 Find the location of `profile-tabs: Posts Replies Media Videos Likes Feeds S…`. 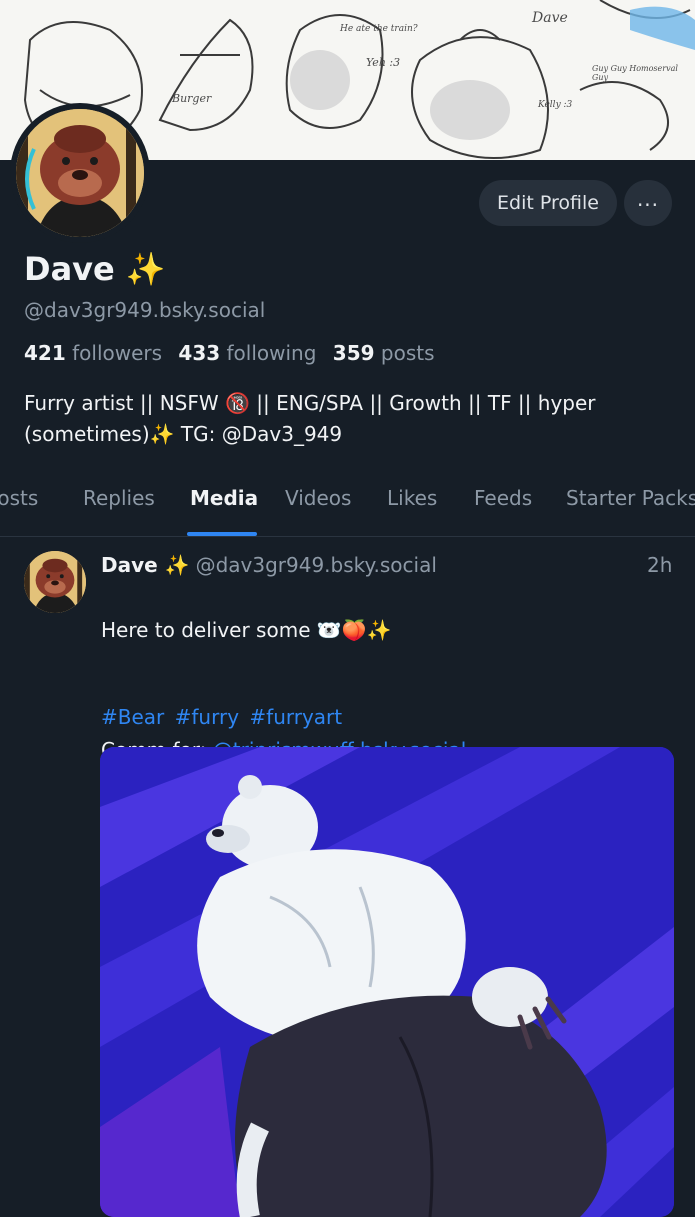

profile-tabs: Posts Replies Media Videos Likes Feeds S… is located at coordinates (347, 505).